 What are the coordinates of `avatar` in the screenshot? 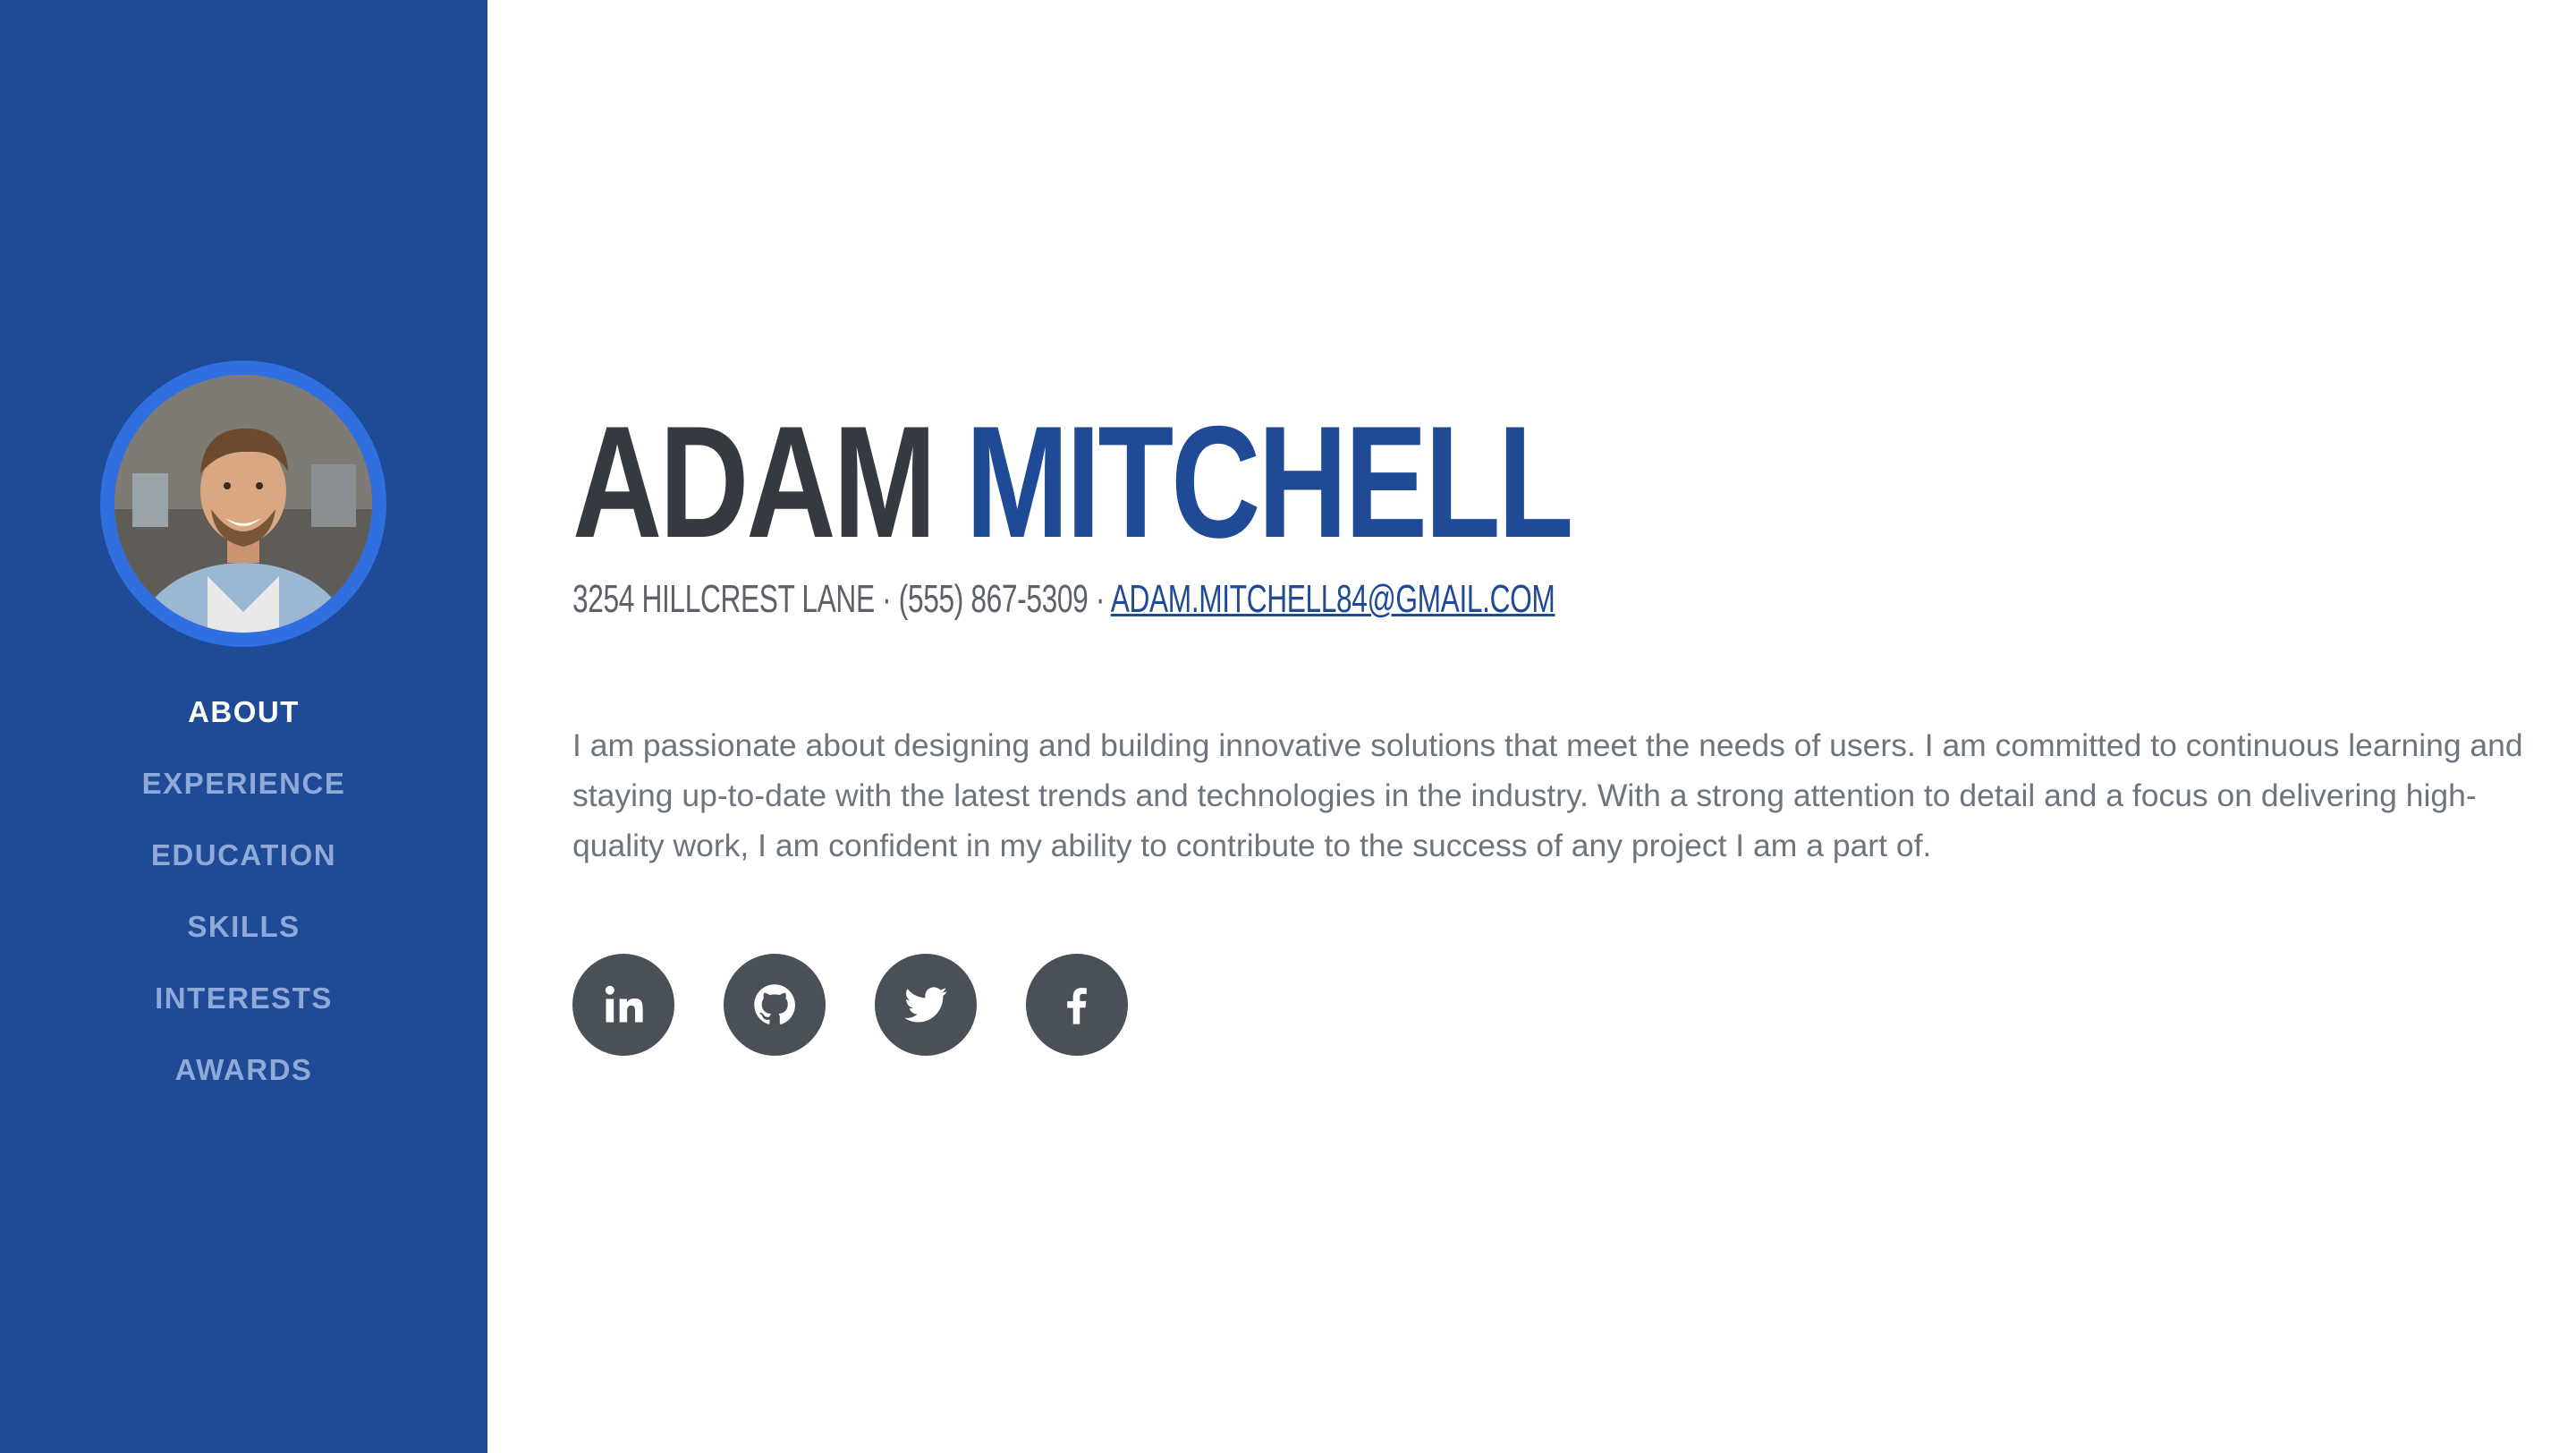 It's located at (243, 504).